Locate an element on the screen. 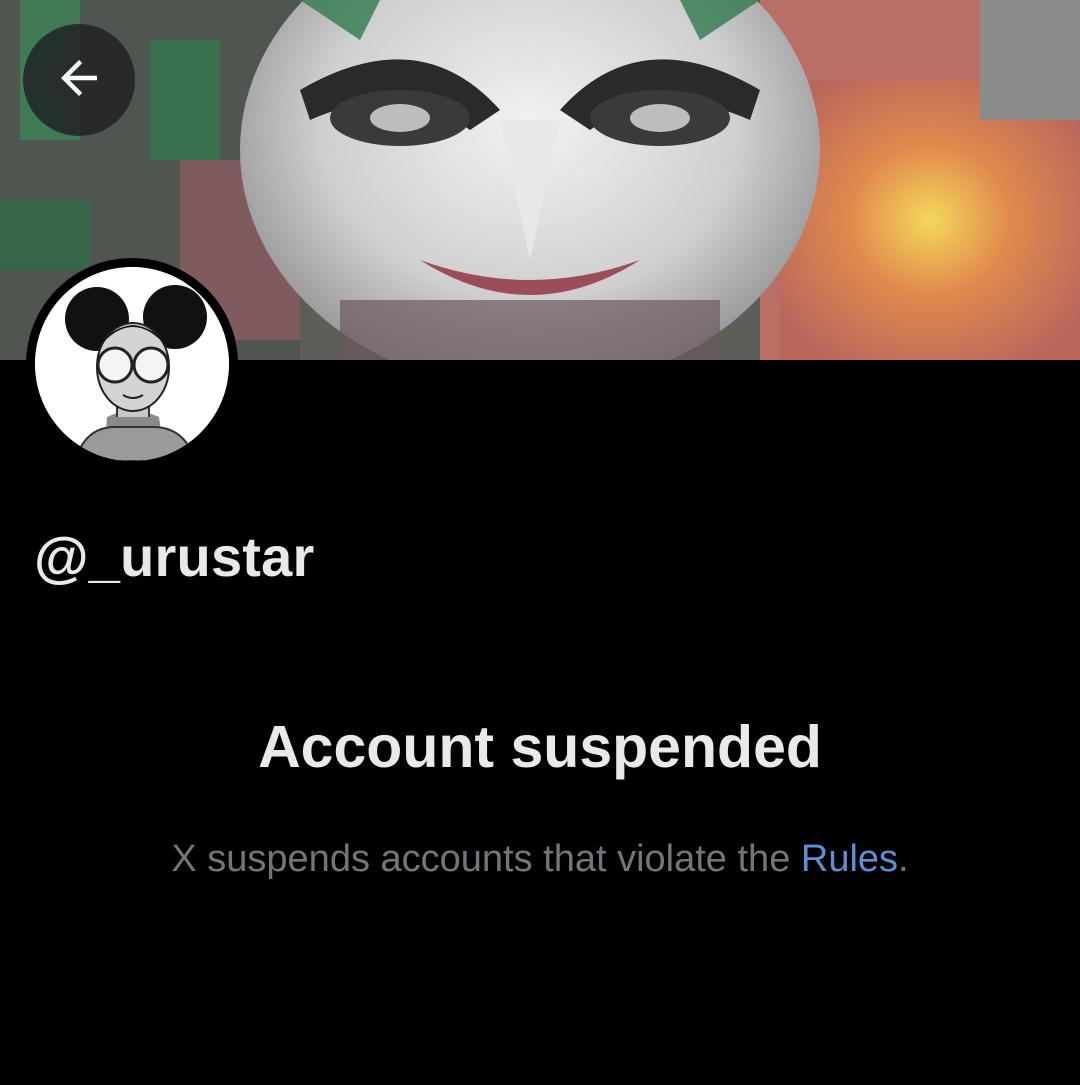  suspension-message-text: X suspends accounts that violate the is located at coordinates (486, 859).